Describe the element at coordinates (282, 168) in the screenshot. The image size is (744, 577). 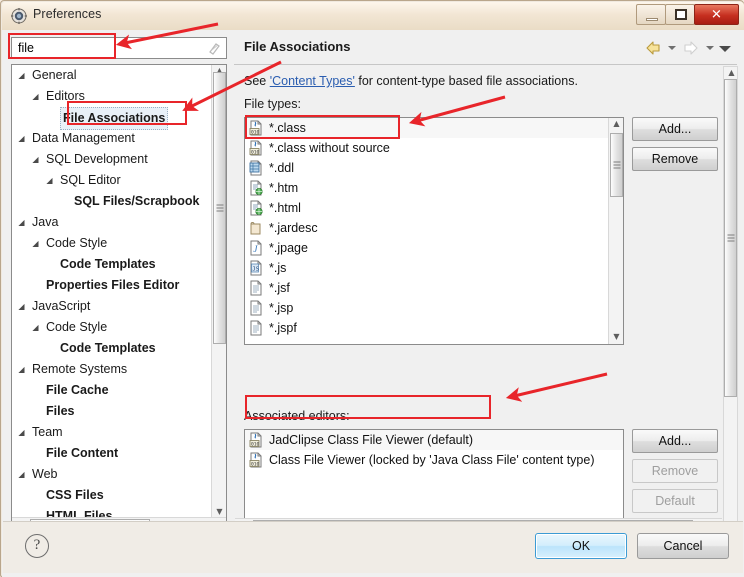
I see `file-type-label: *.ddl` at that location.